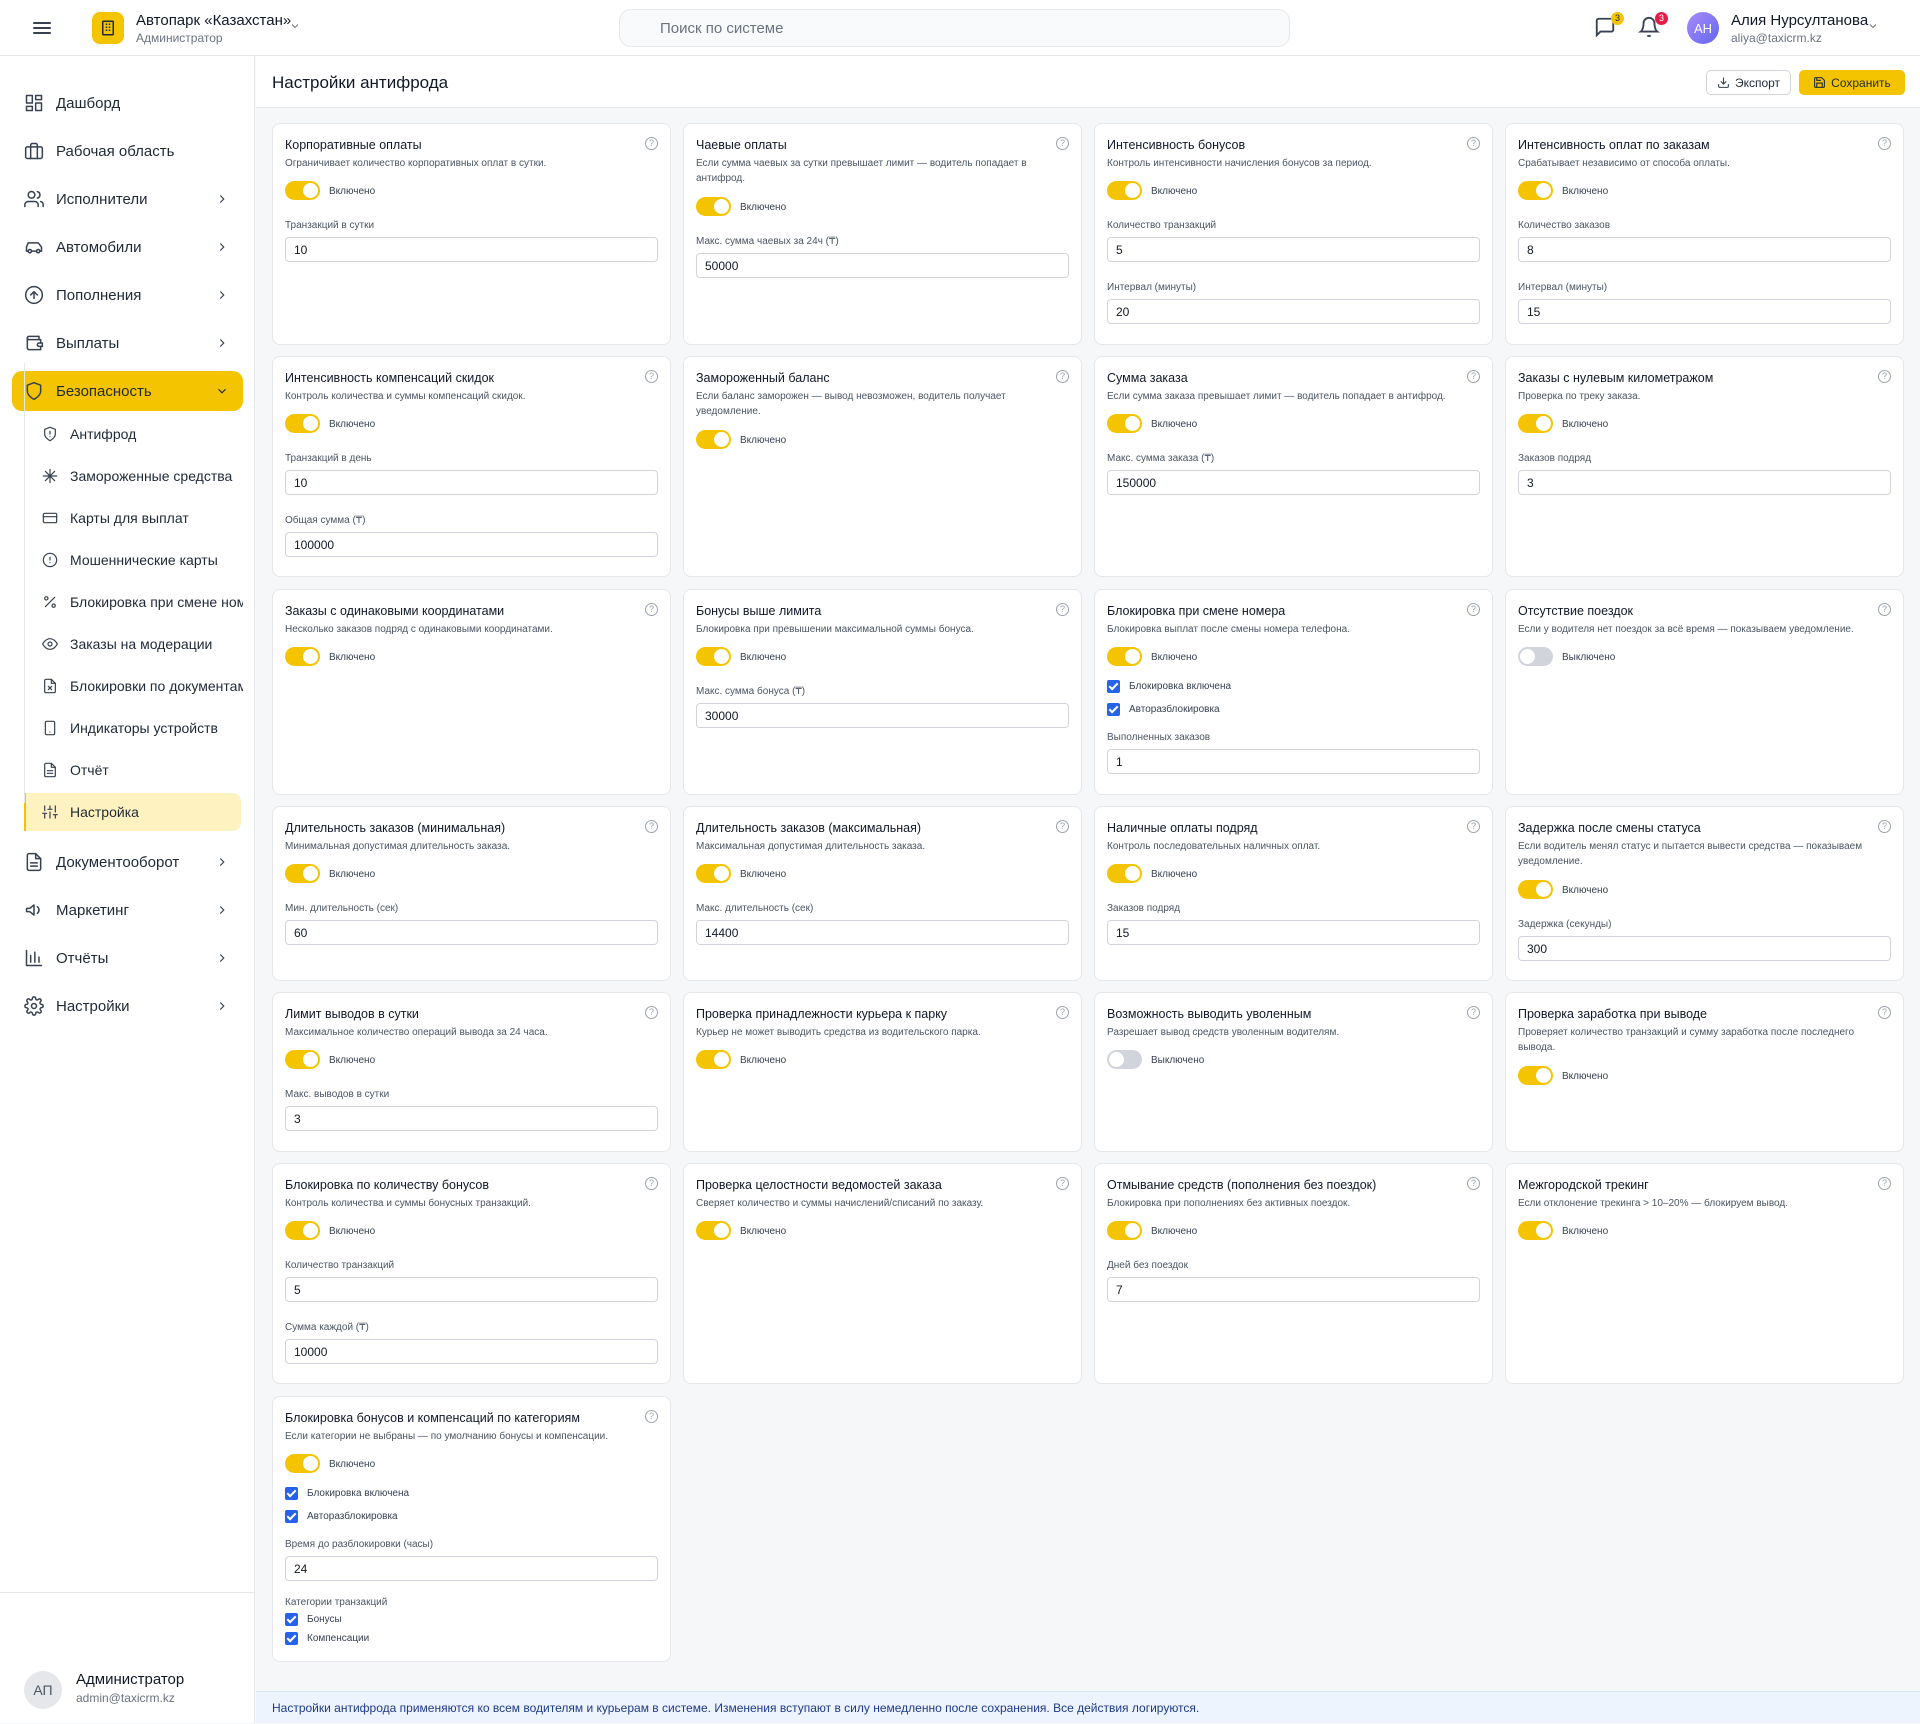  I want to click on sidebar-item-gear: Настройки, so click(127, 1006).